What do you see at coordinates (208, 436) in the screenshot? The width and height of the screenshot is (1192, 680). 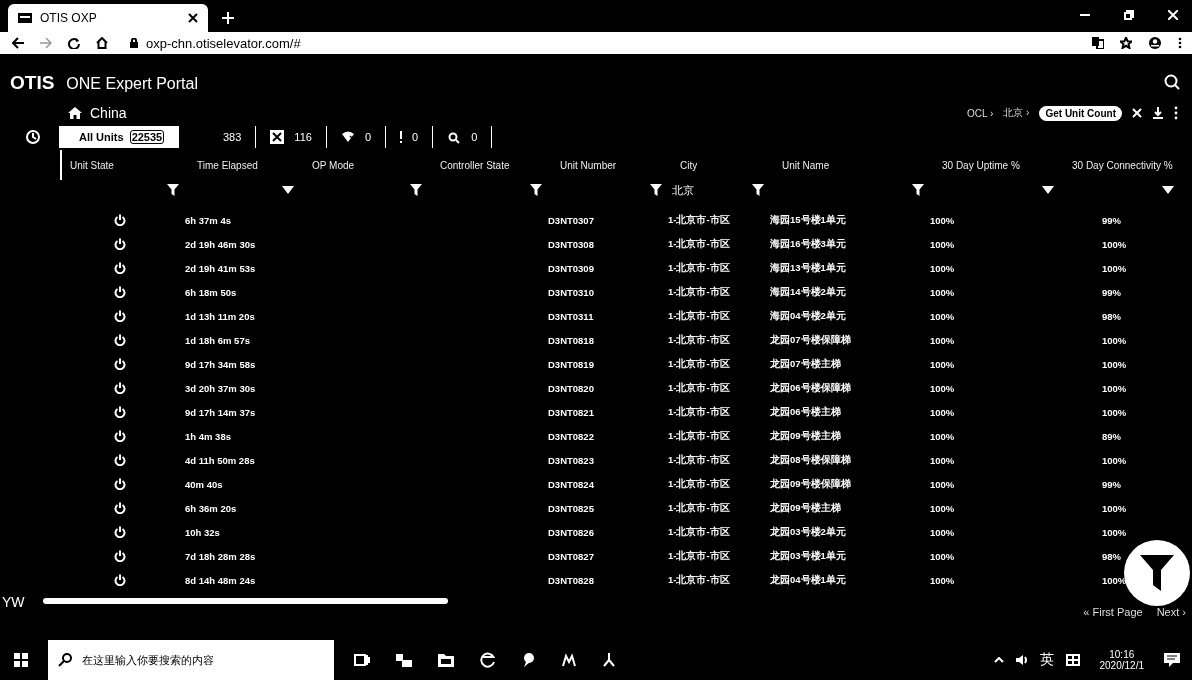 I see `table-cell-text: 1h 4m 38s` at bounding box center [208, 436].